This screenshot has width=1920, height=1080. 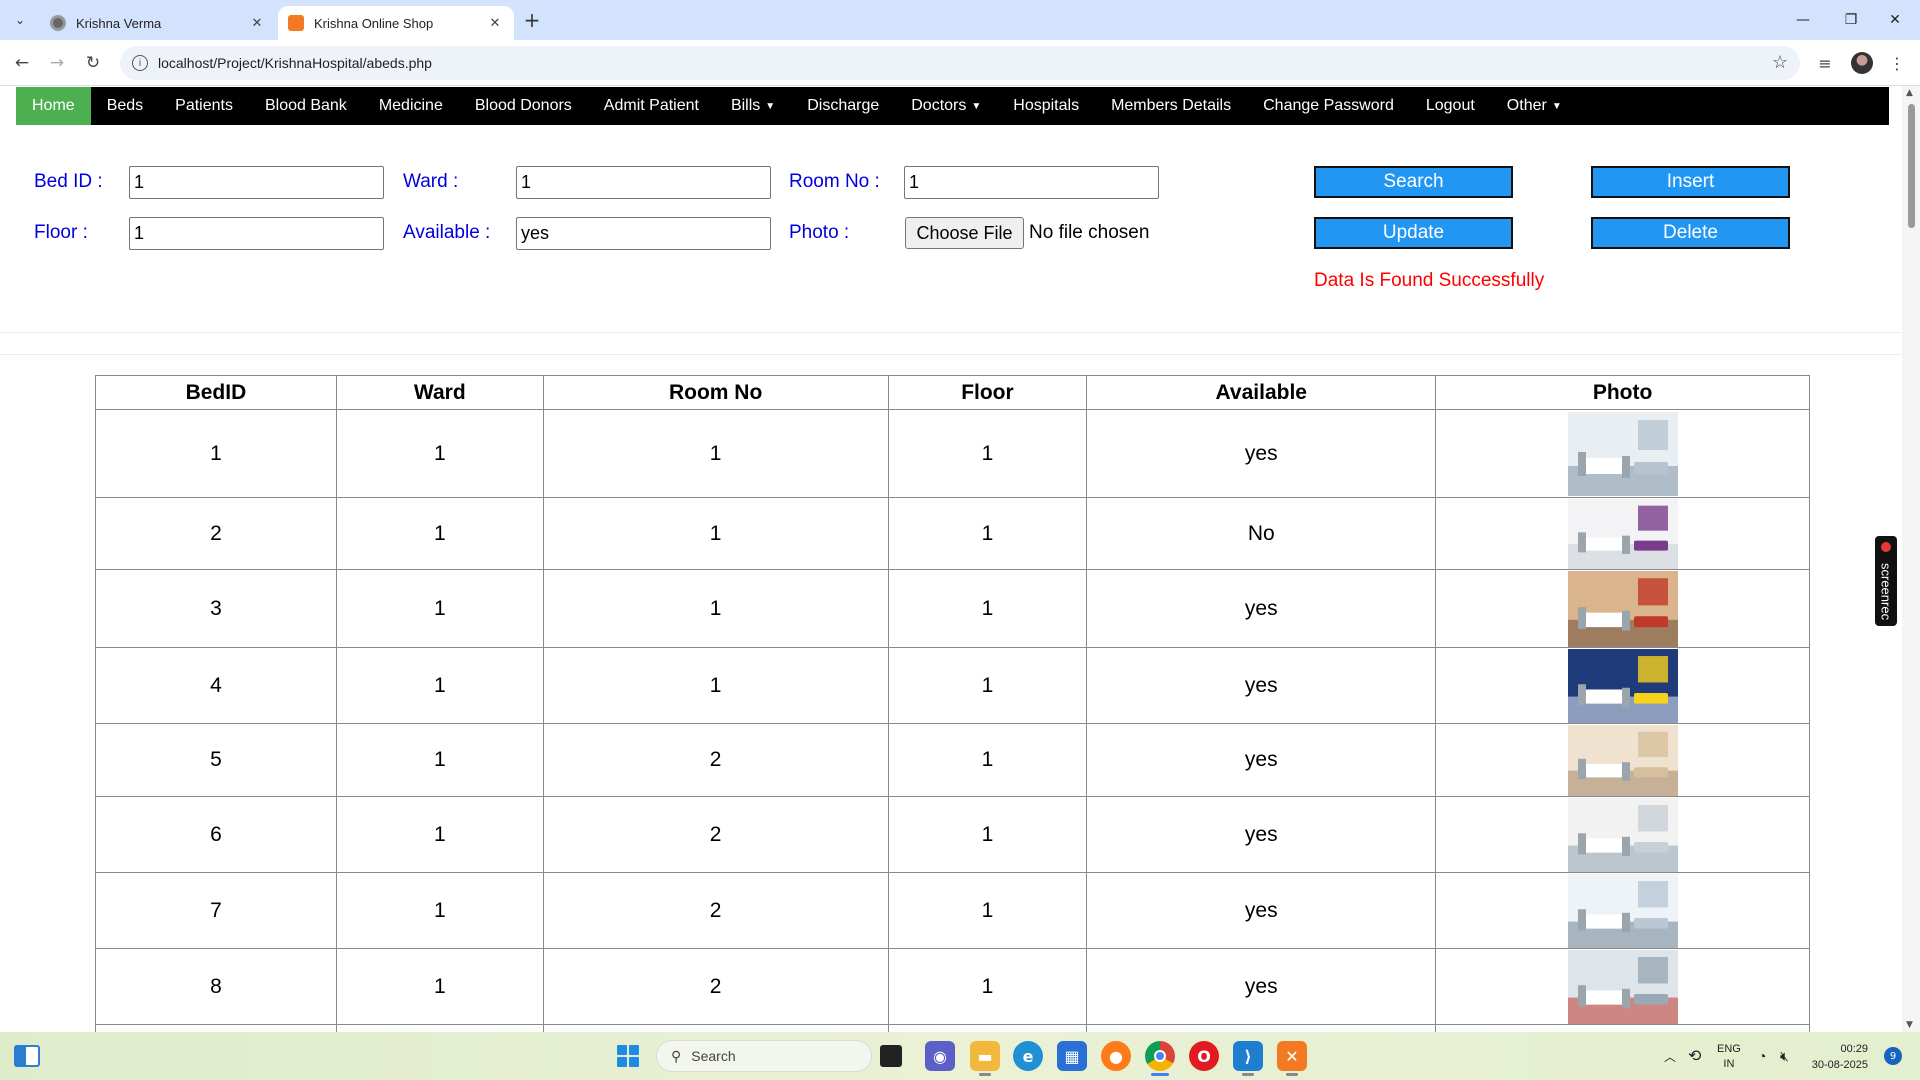 What do you see at coordinates (1838, 1057) in the screenshot?
I see `taskbar-clock: 00:29 30-08-2025` at bounding box center [1838, 1057].